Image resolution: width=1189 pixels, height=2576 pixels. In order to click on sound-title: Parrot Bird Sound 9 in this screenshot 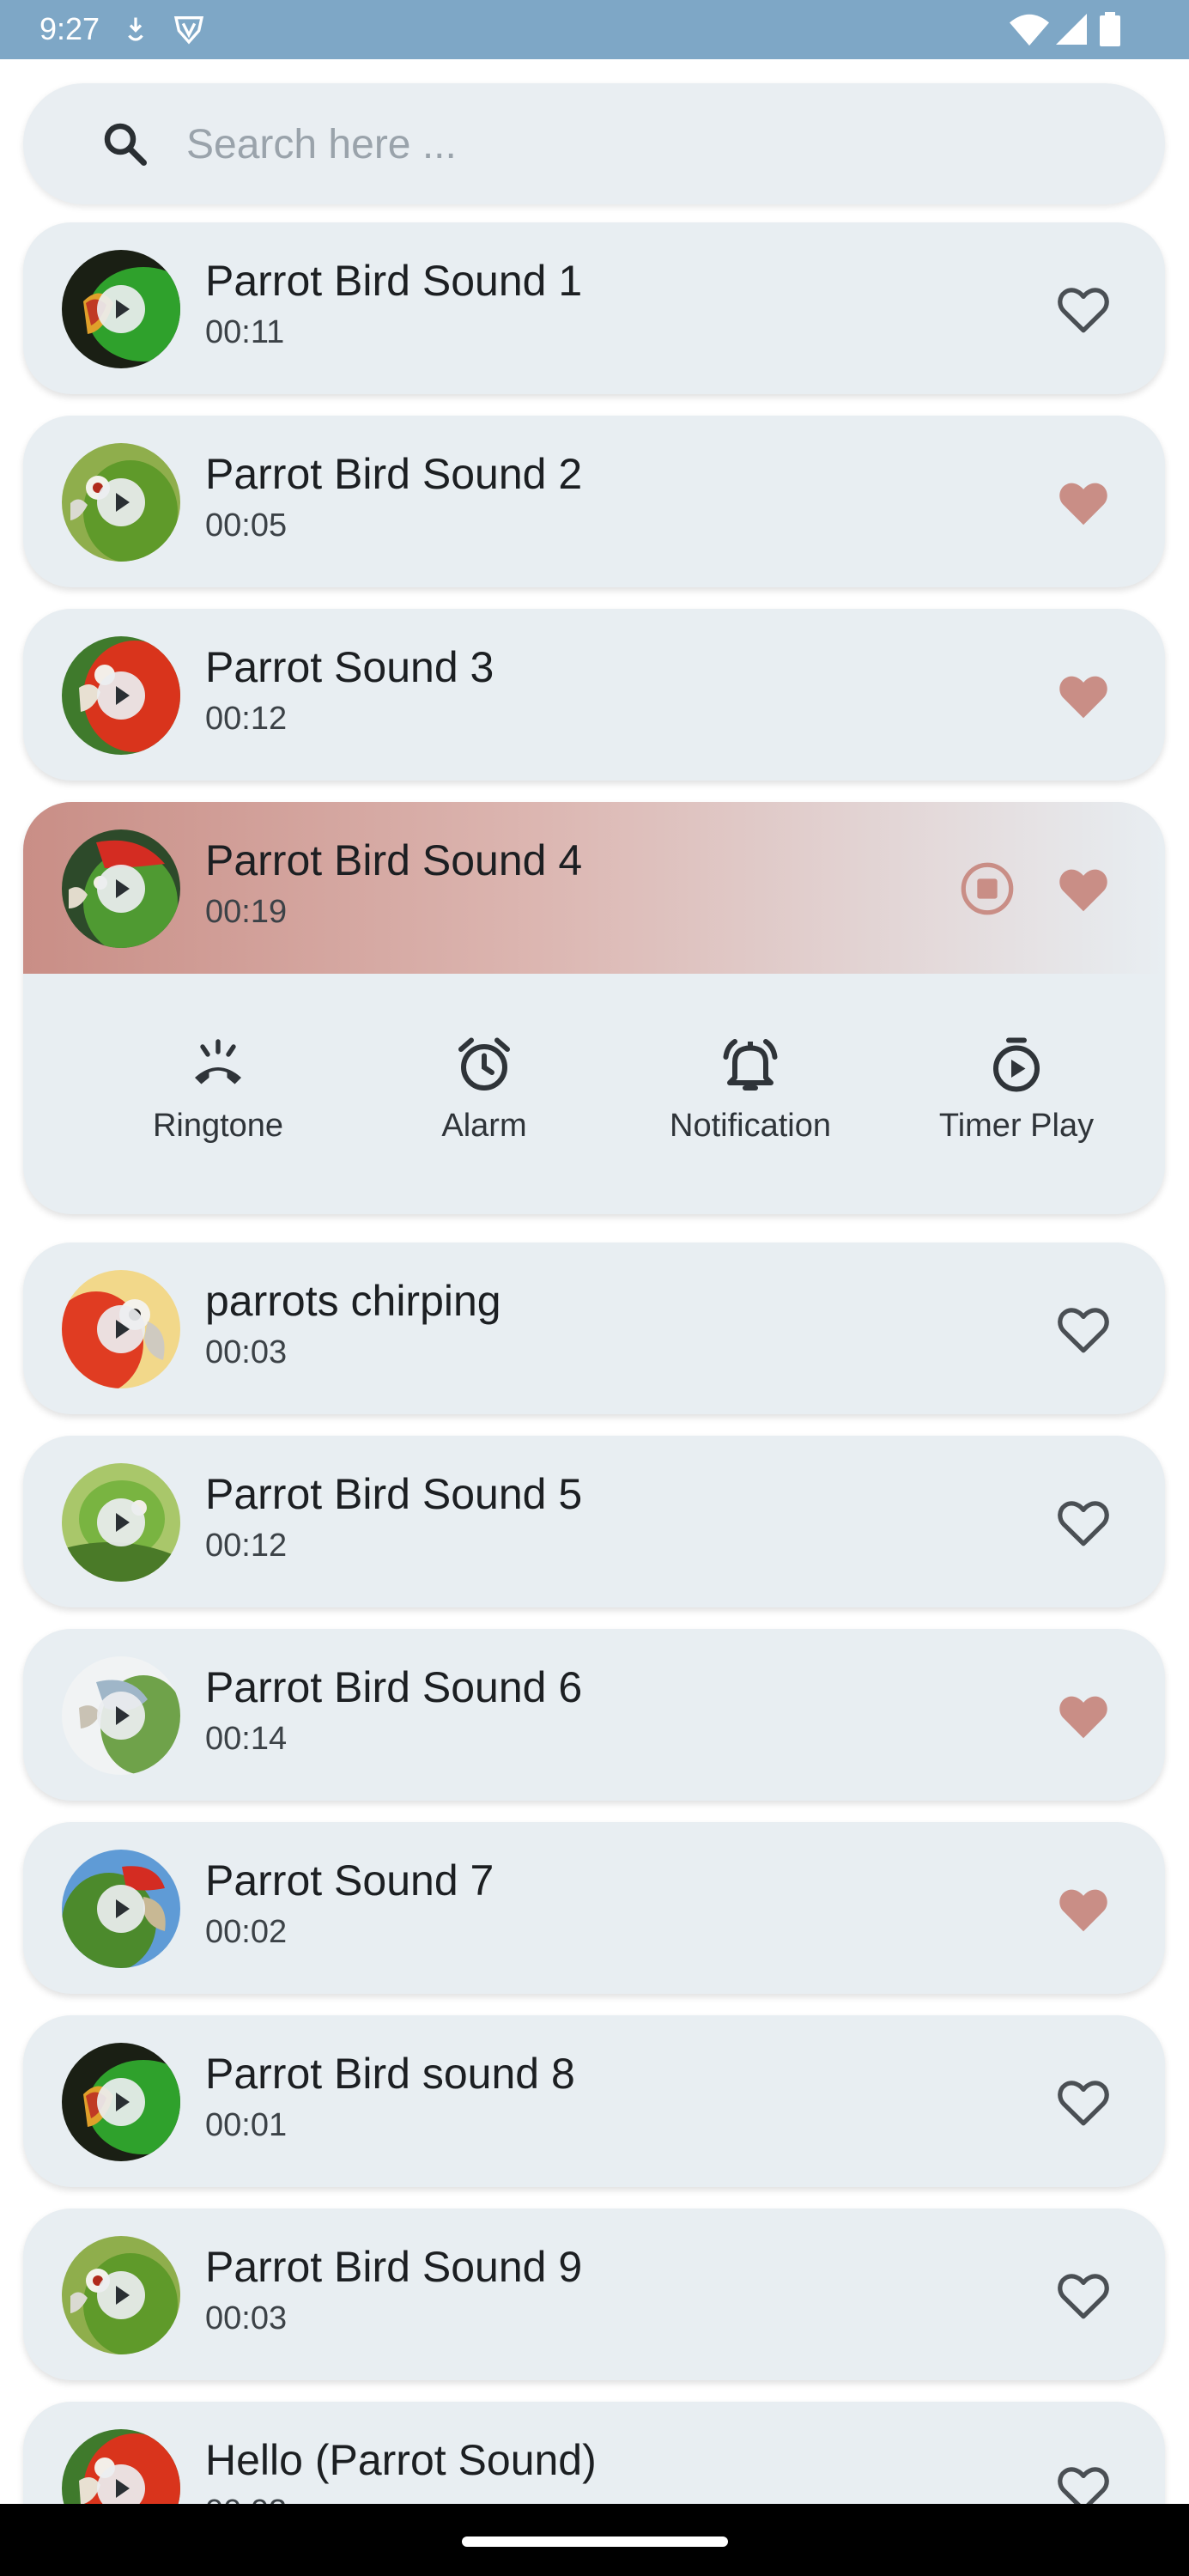, I will do `click(394, 2267)`.